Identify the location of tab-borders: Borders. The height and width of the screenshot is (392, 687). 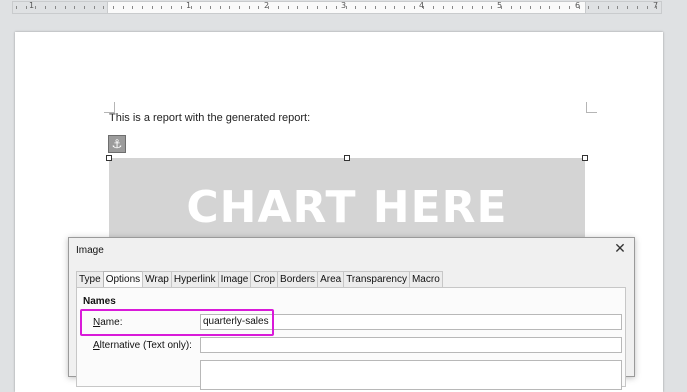
(298, 279).